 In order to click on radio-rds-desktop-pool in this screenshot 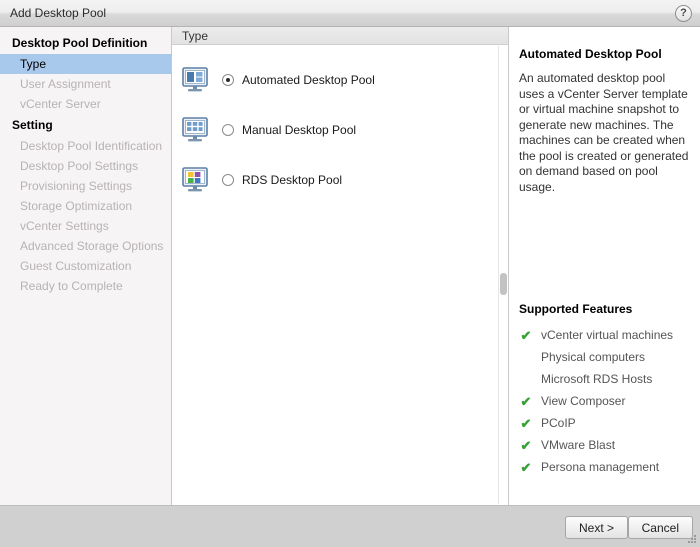, I will do `click(228, 180)`.